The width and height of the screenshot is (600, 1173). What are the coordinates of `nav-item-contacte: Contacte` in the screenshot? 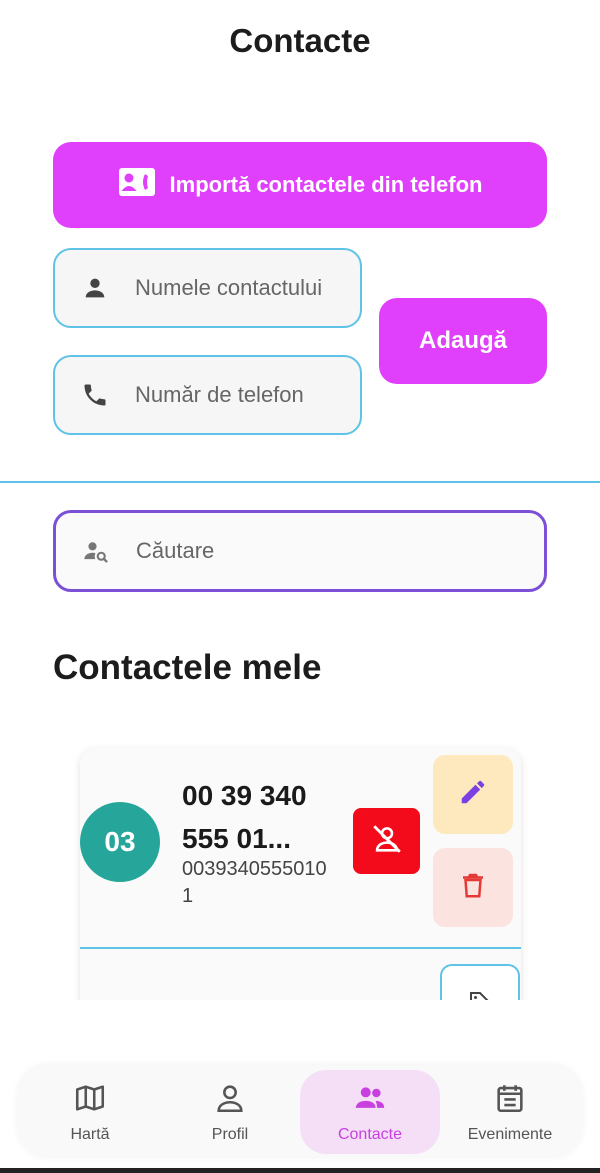 It's located at (370, 1112).